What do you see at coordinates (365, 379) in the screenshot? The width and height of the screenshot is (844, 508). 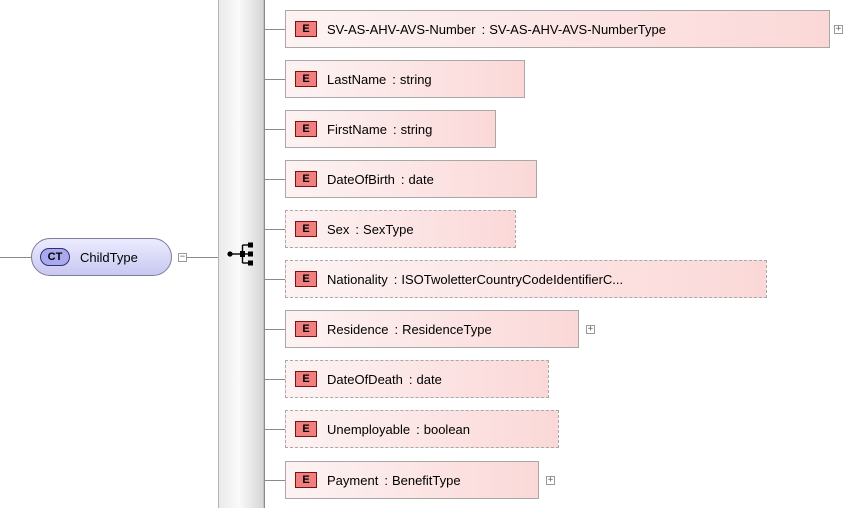 I see `element-name: DateOfDeath` at bounding box center [365, 379].